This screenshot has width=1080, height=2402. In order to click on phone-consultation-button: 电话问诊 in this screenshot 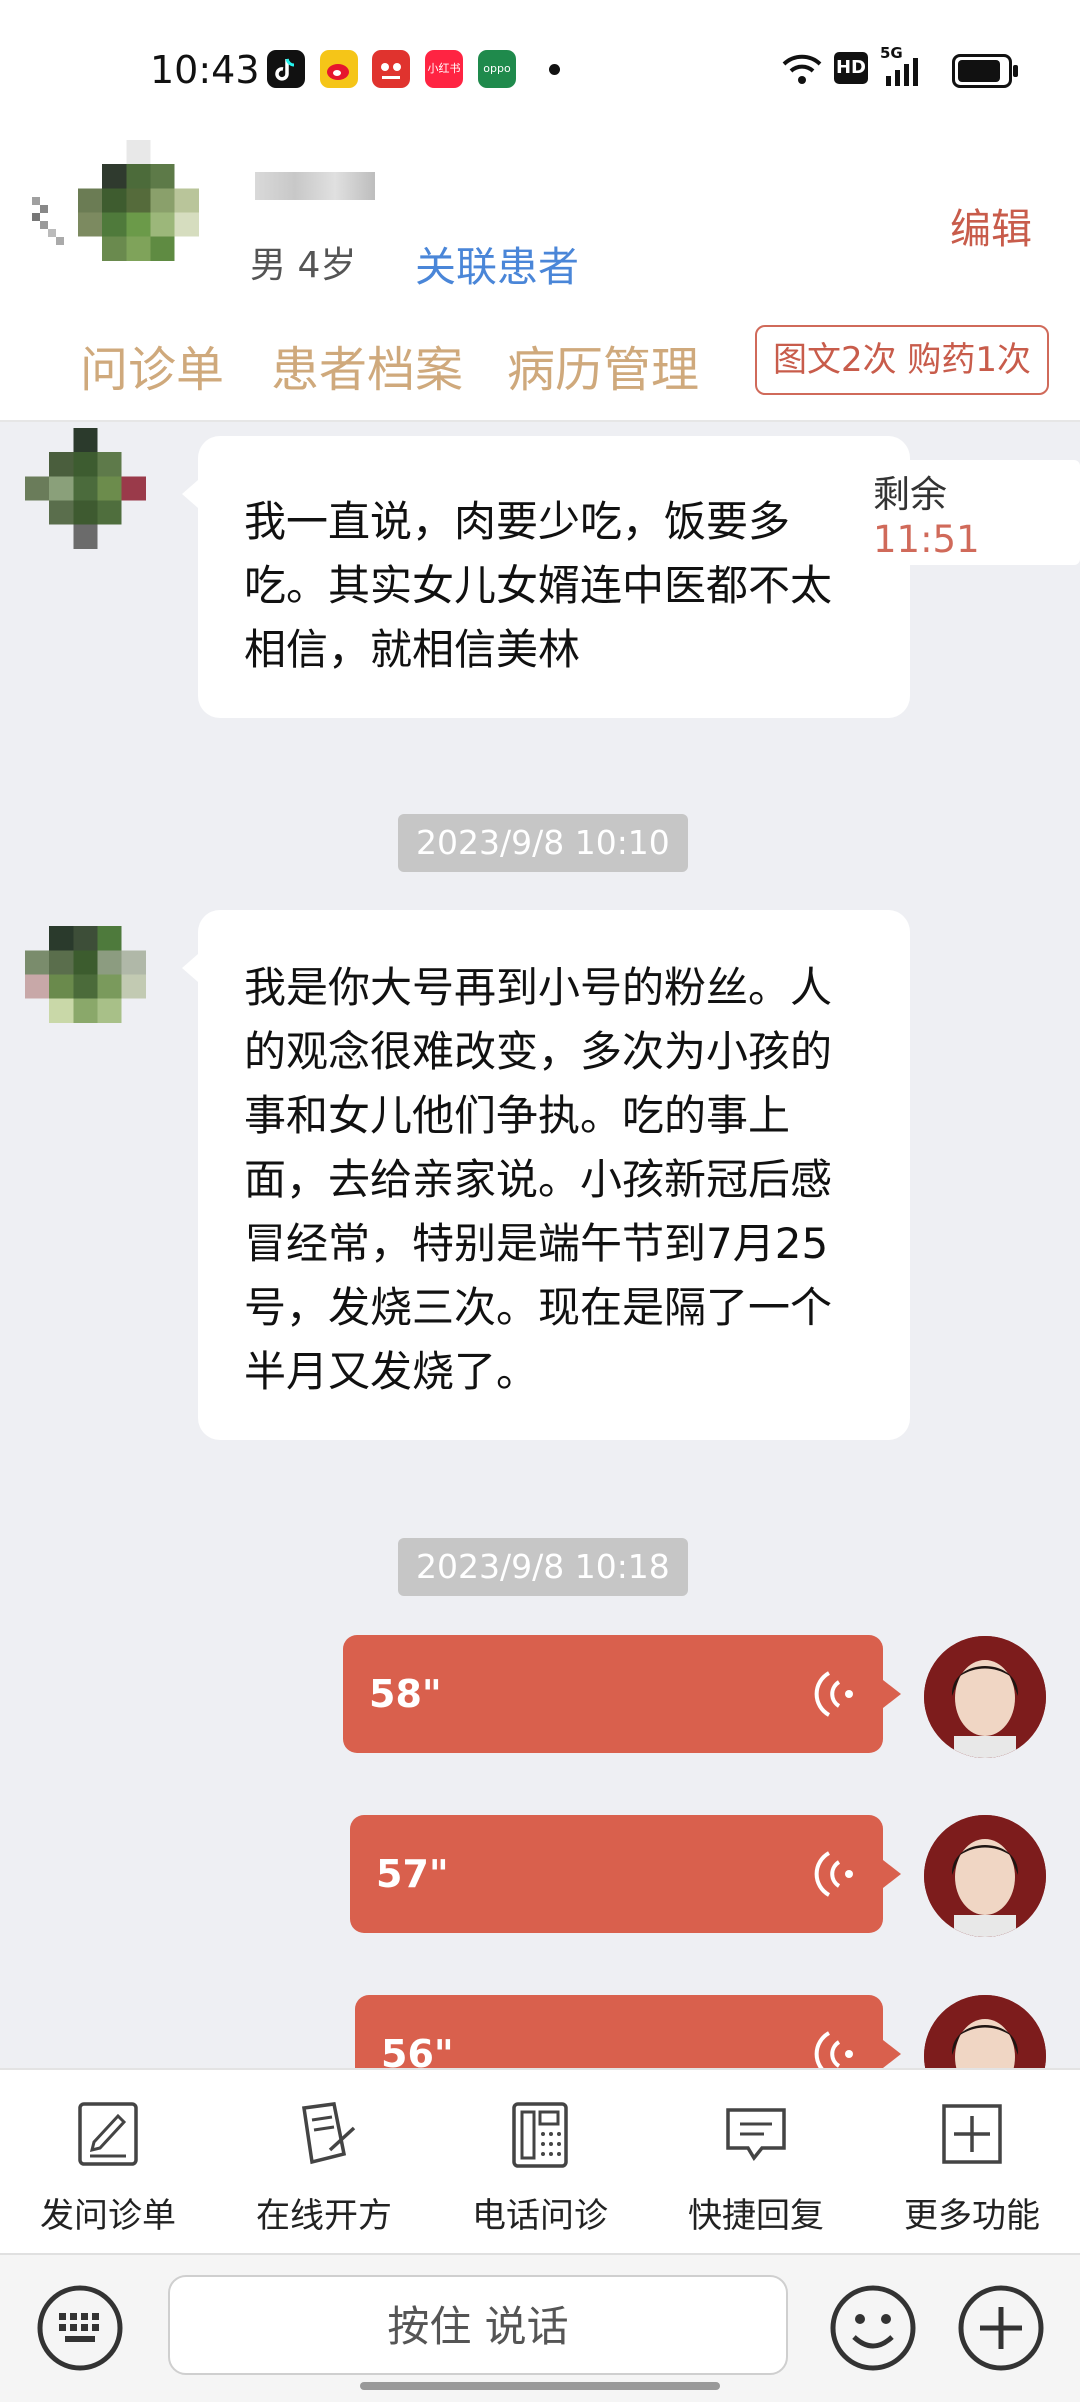, I will do `click(540, 2167)`.